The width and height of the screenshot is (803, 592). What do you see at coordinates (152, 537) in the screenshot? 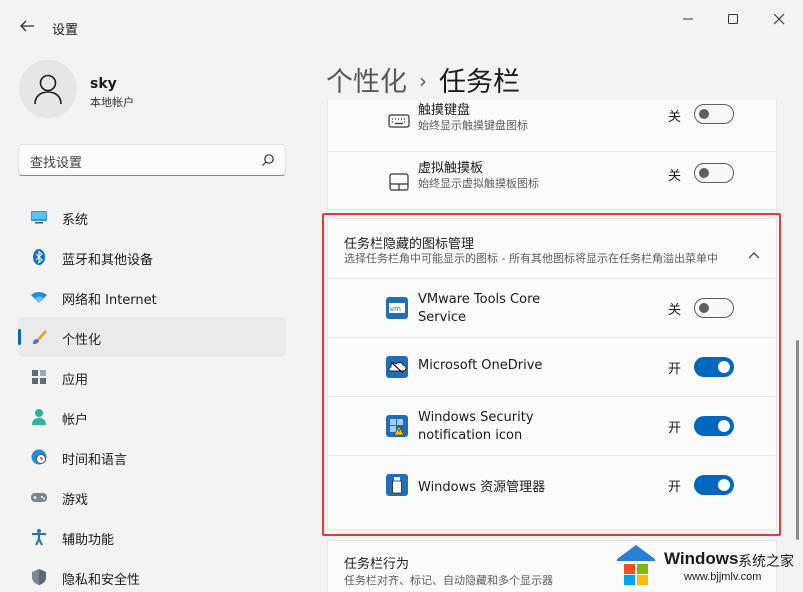
I see `sidebar-item-accessibility: 辅助功能` at bounding box center [152, 537].